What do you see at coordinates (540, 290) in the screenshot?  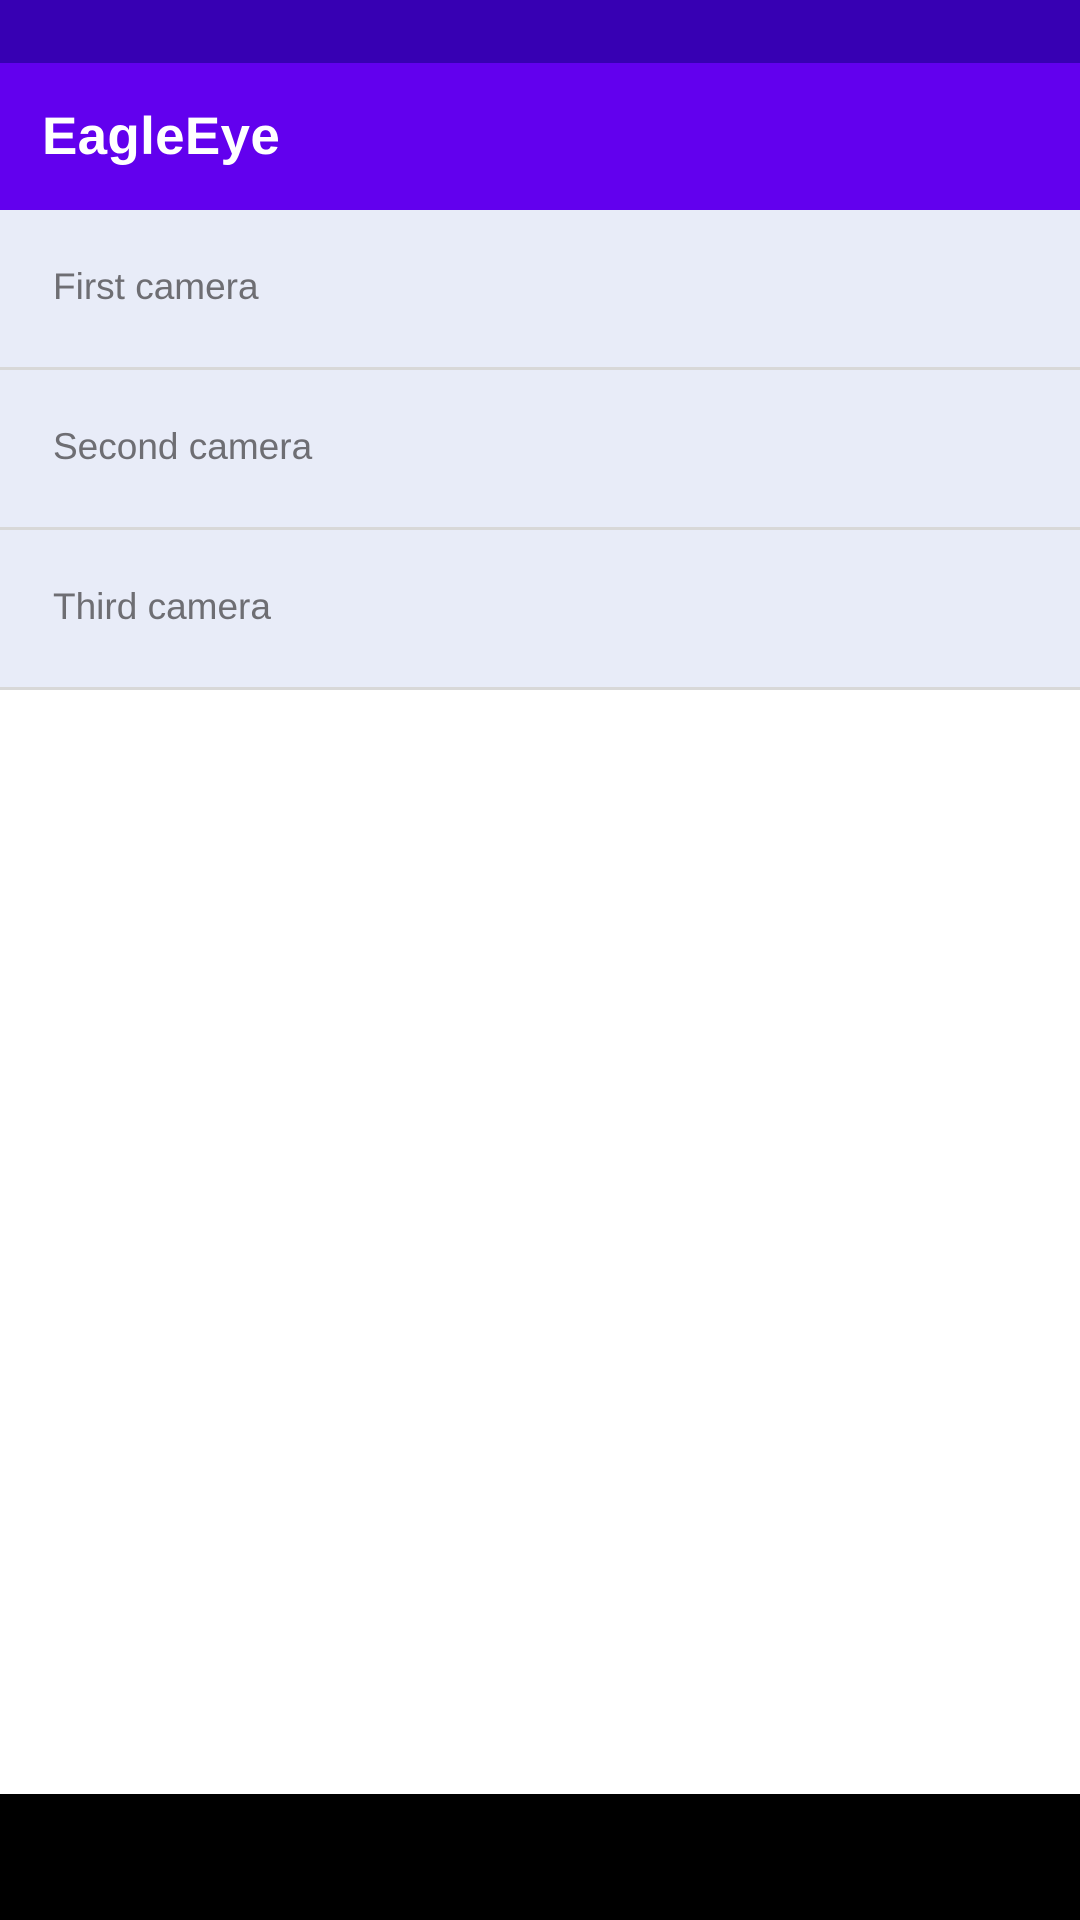 I see `camera-list-item-first: First camera` at bounding box center [540, 290].